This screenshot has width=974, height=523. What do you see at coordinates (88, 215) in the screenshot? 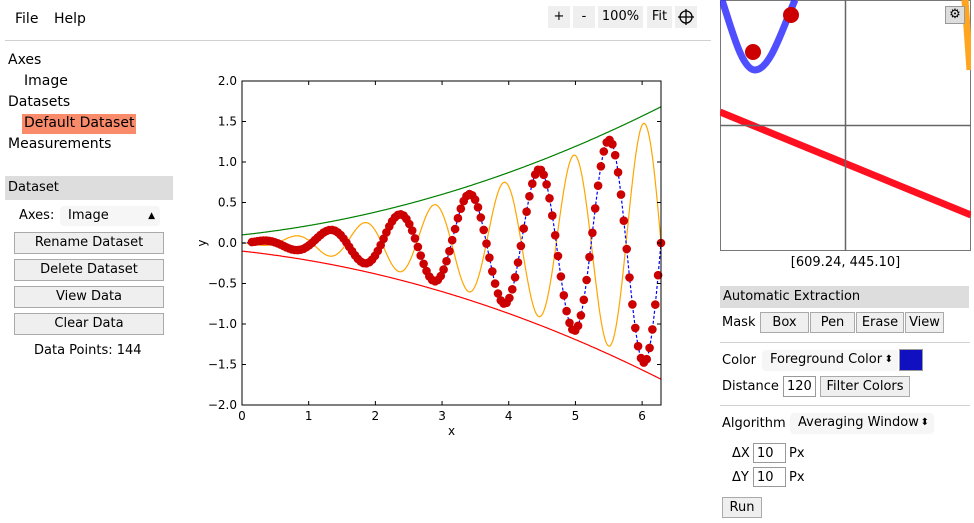
I see `axes-select-value: Image` at bounding box center [88, 215].